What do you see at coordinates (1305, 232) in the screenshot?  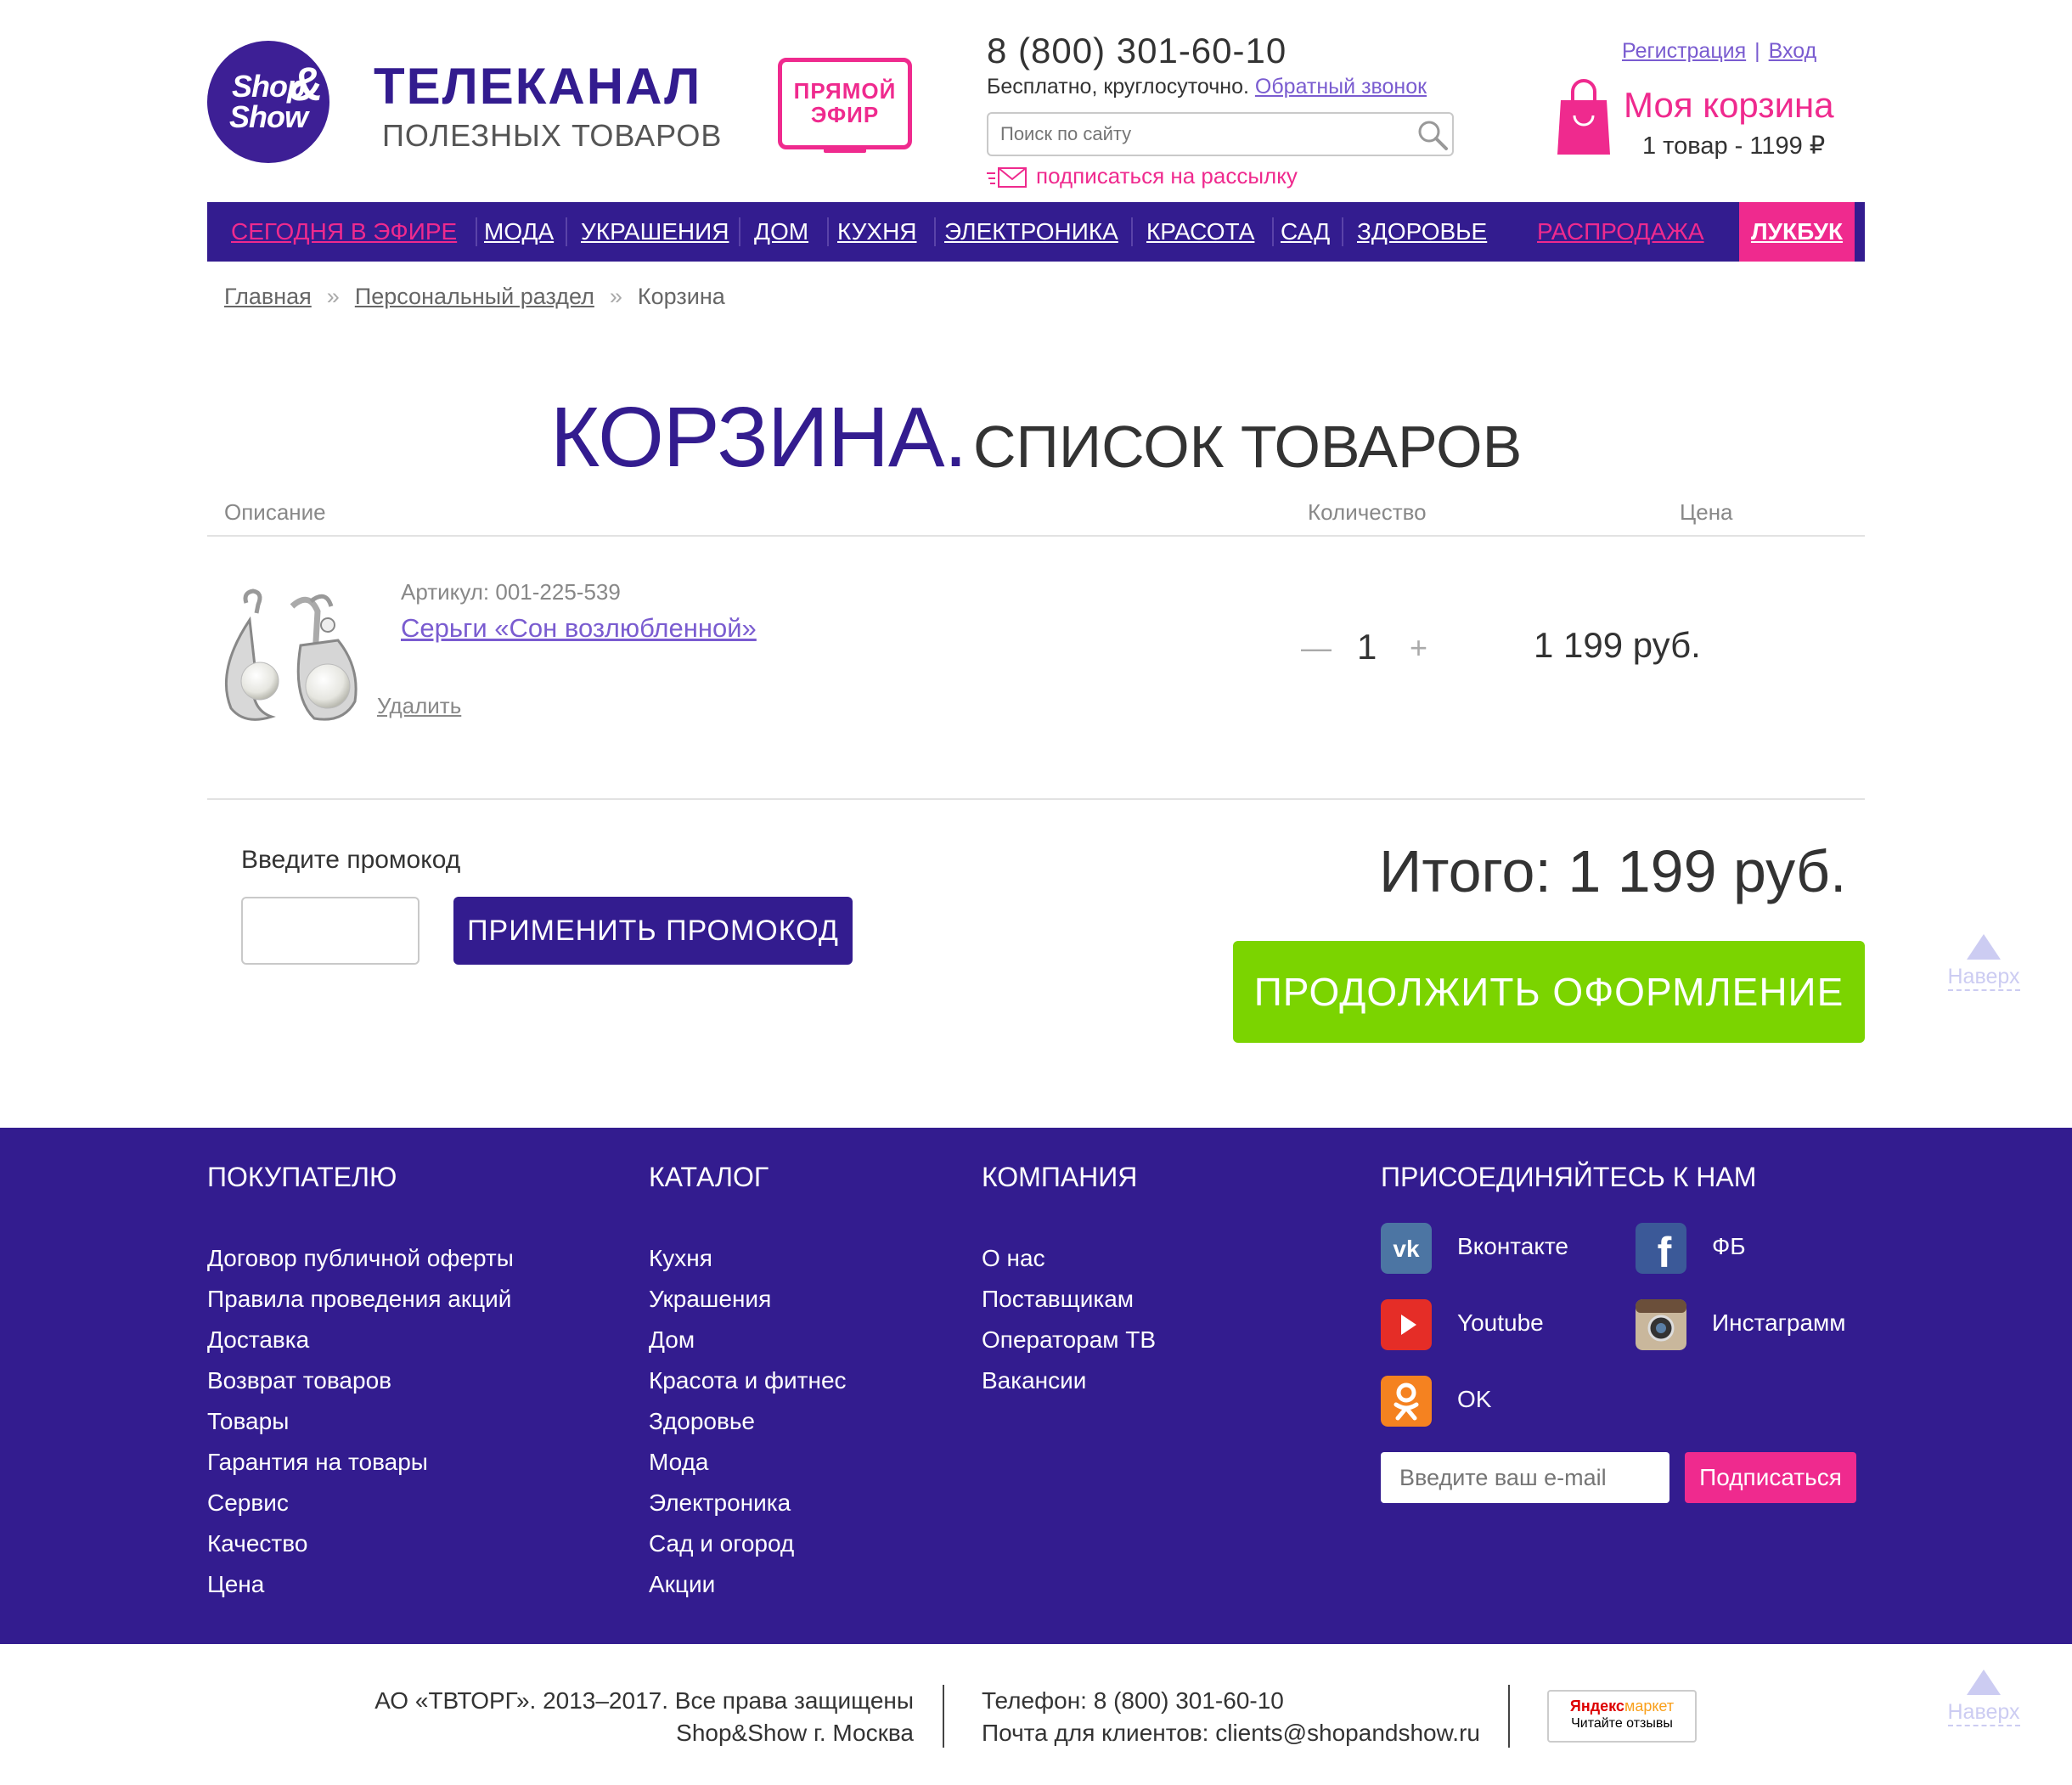 I see `nav-item-garden: САД` at bounding box center [1305, 232].